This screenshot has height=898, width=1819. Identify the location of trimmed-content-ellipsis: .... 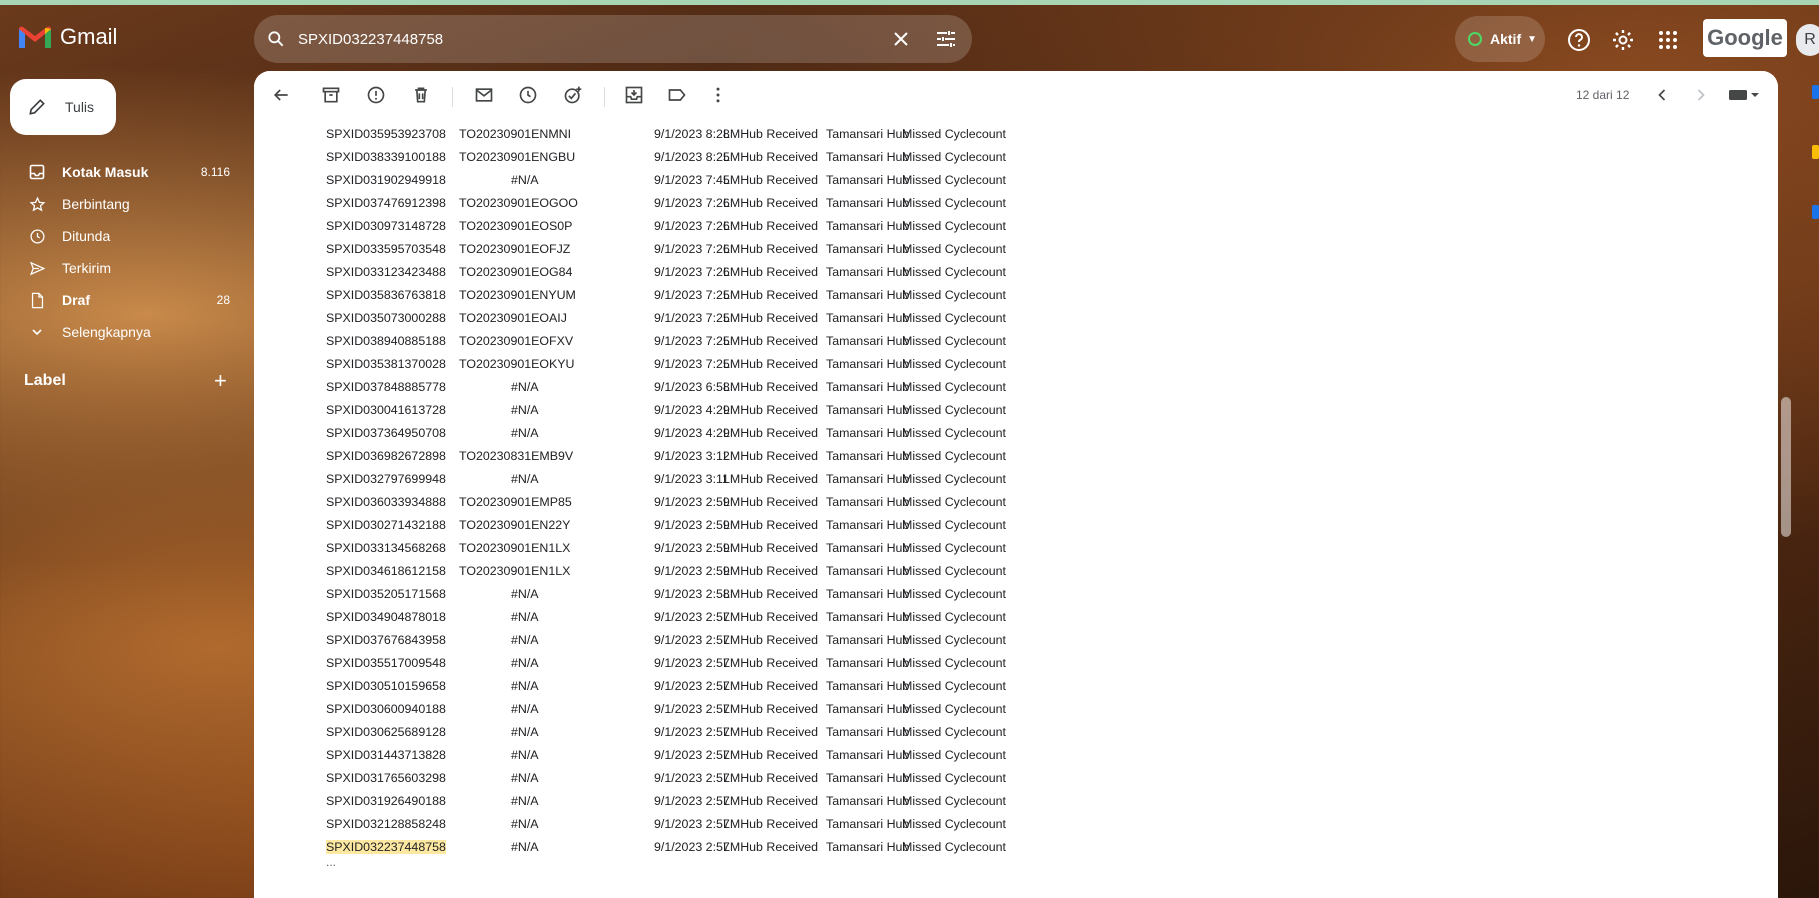
(331, 862).